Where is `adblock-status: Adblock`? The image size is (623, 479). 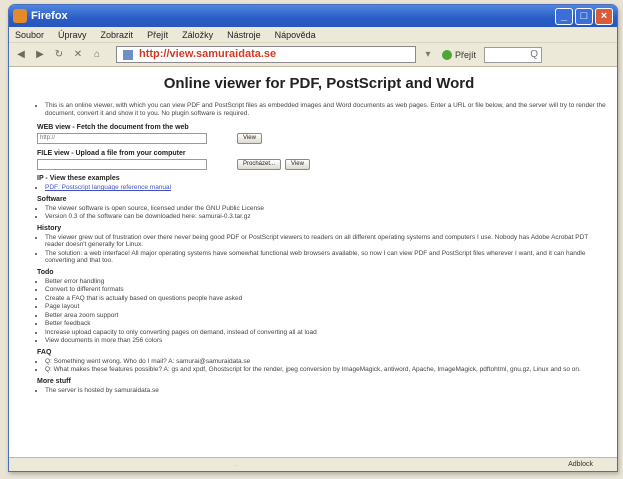
adblock-status: Adblock is located at coordinates (580, 464).